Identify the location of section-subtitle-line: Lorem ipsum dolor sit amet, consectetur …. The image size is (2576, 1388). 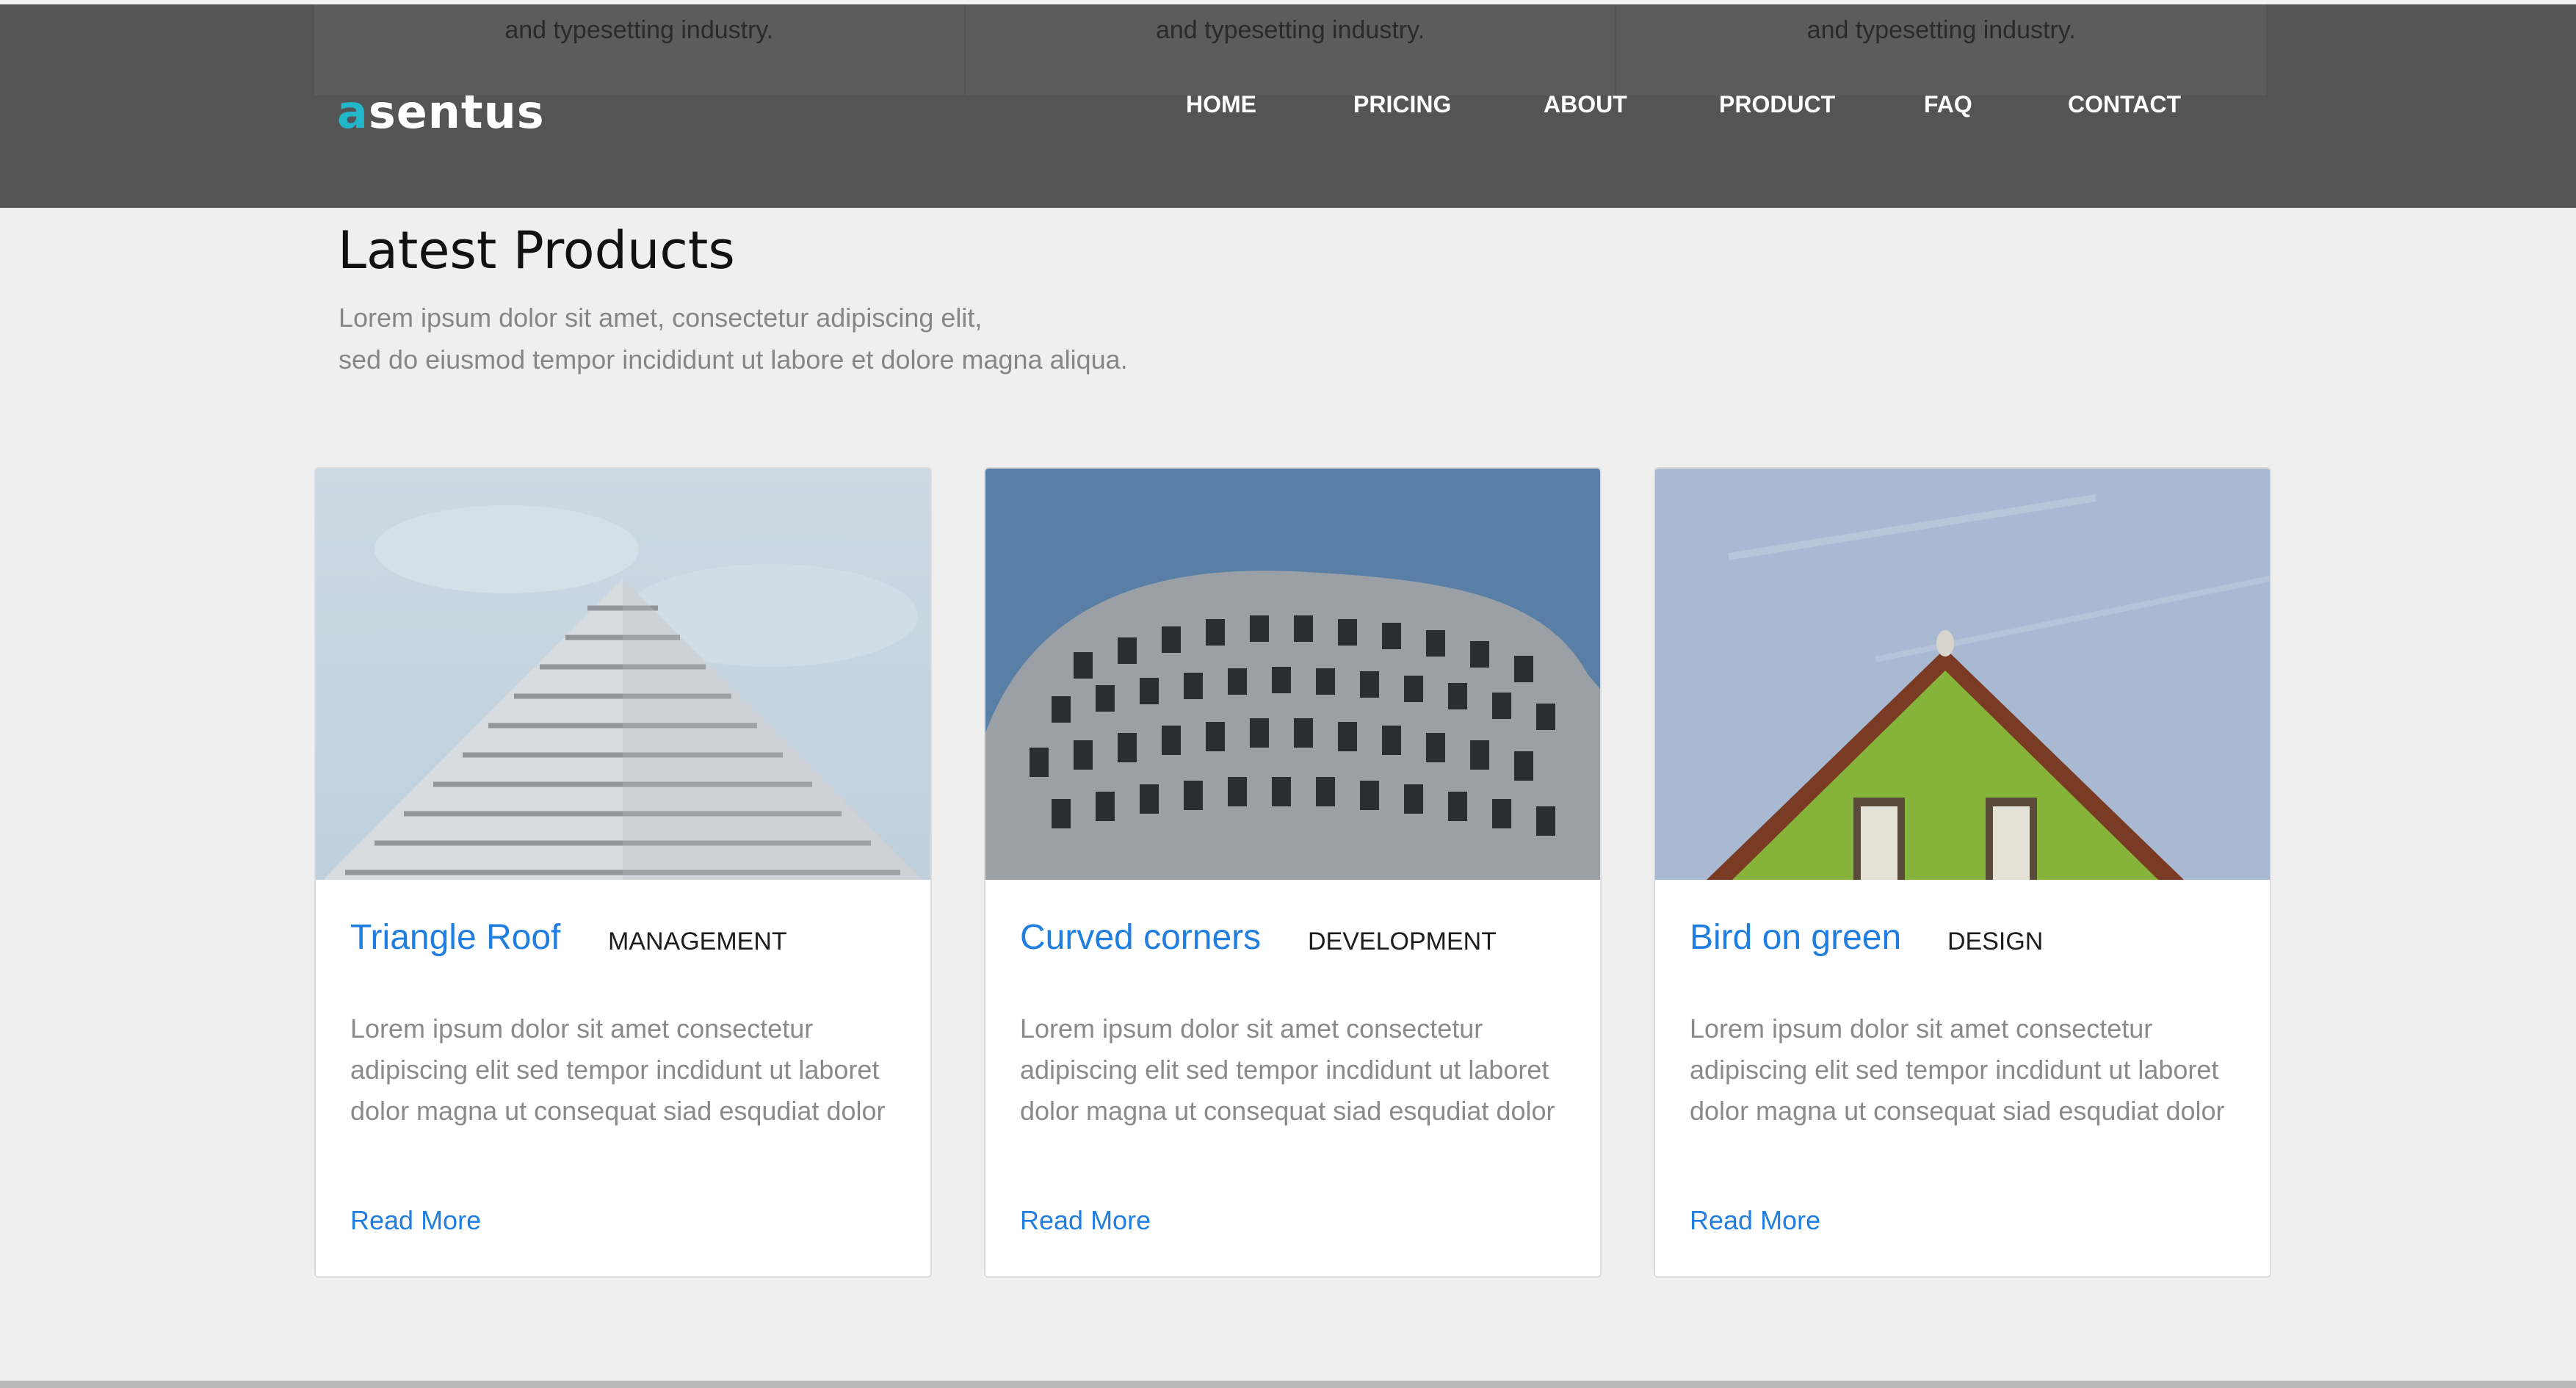
(661, 318).